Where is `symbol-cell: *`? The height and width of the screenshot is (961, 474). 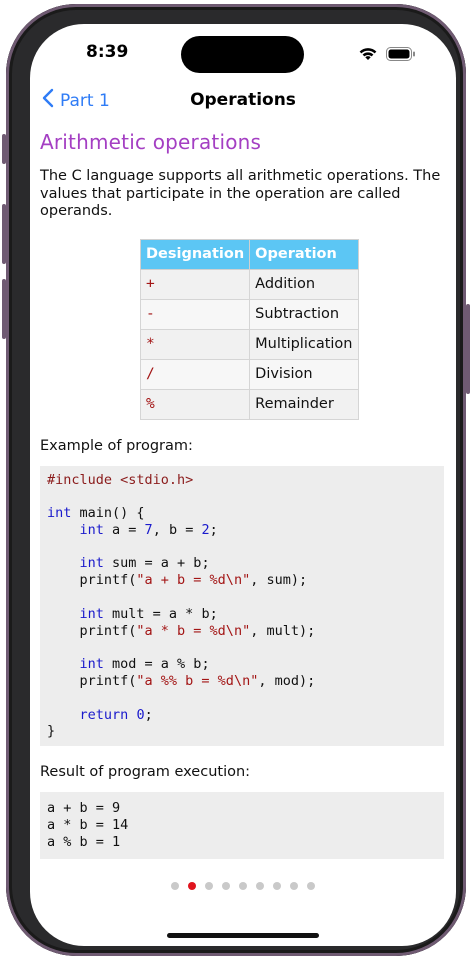 symbol-cell: * is located at coordinates (195, 344).